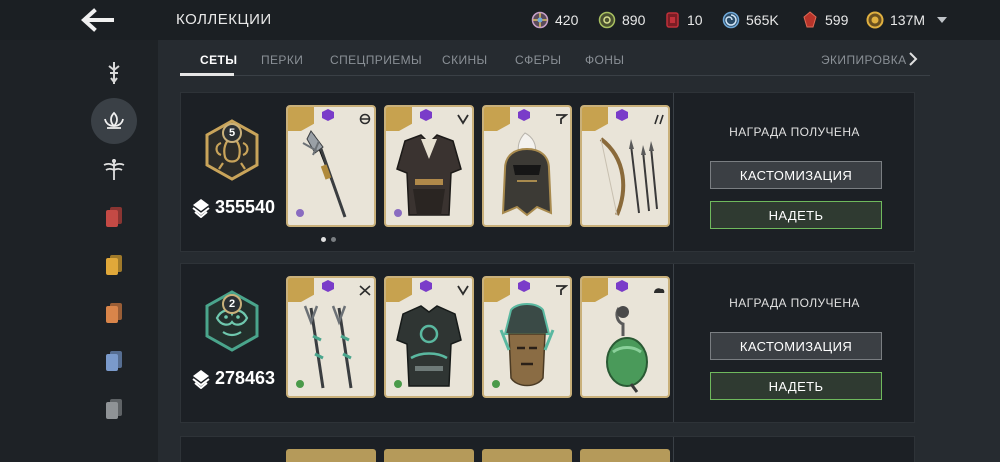  I want to click on set-item-card-trident, so click(331, 337).